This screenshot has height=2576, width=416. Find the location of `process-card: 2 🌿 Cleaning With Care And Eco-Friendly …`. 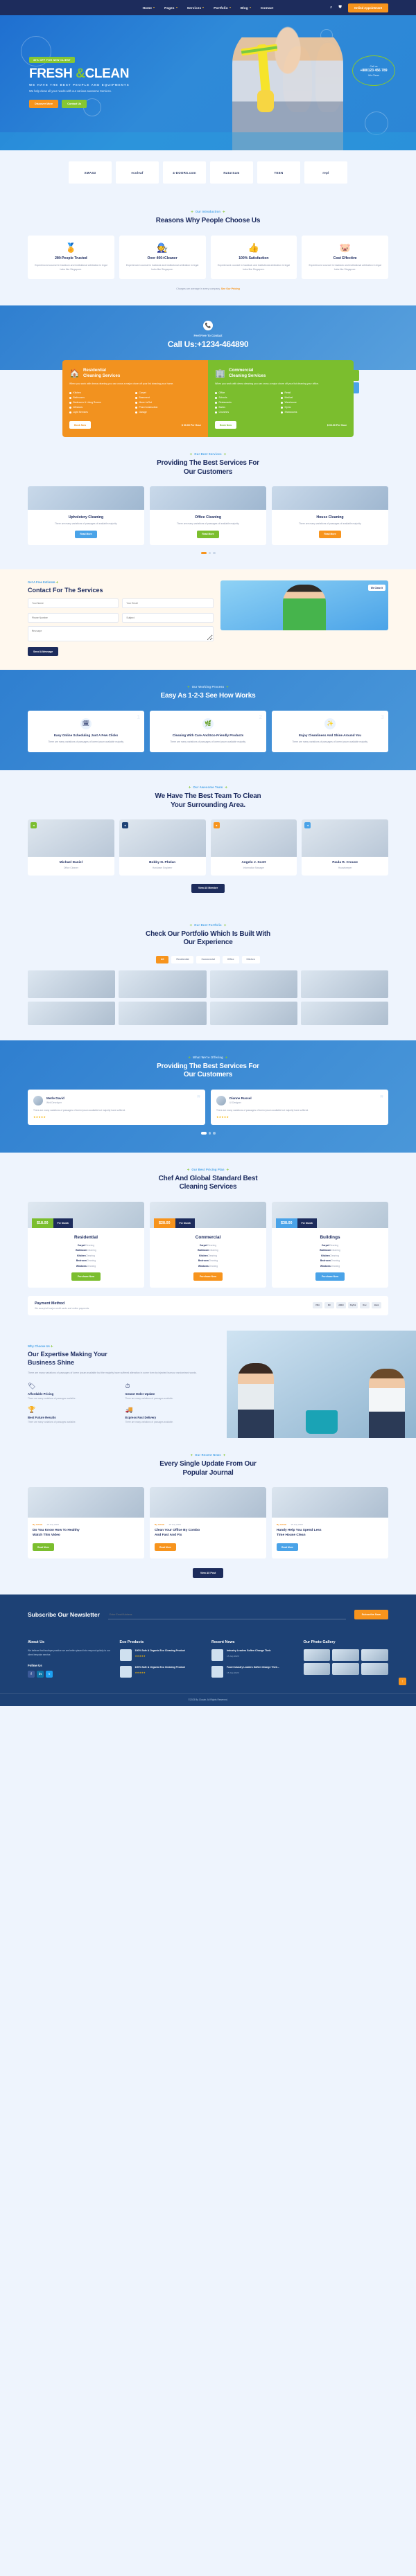

process-card: 2 🌿 Cleaning With Care And Eco-Friendly … is located at coordinates (208, 731).